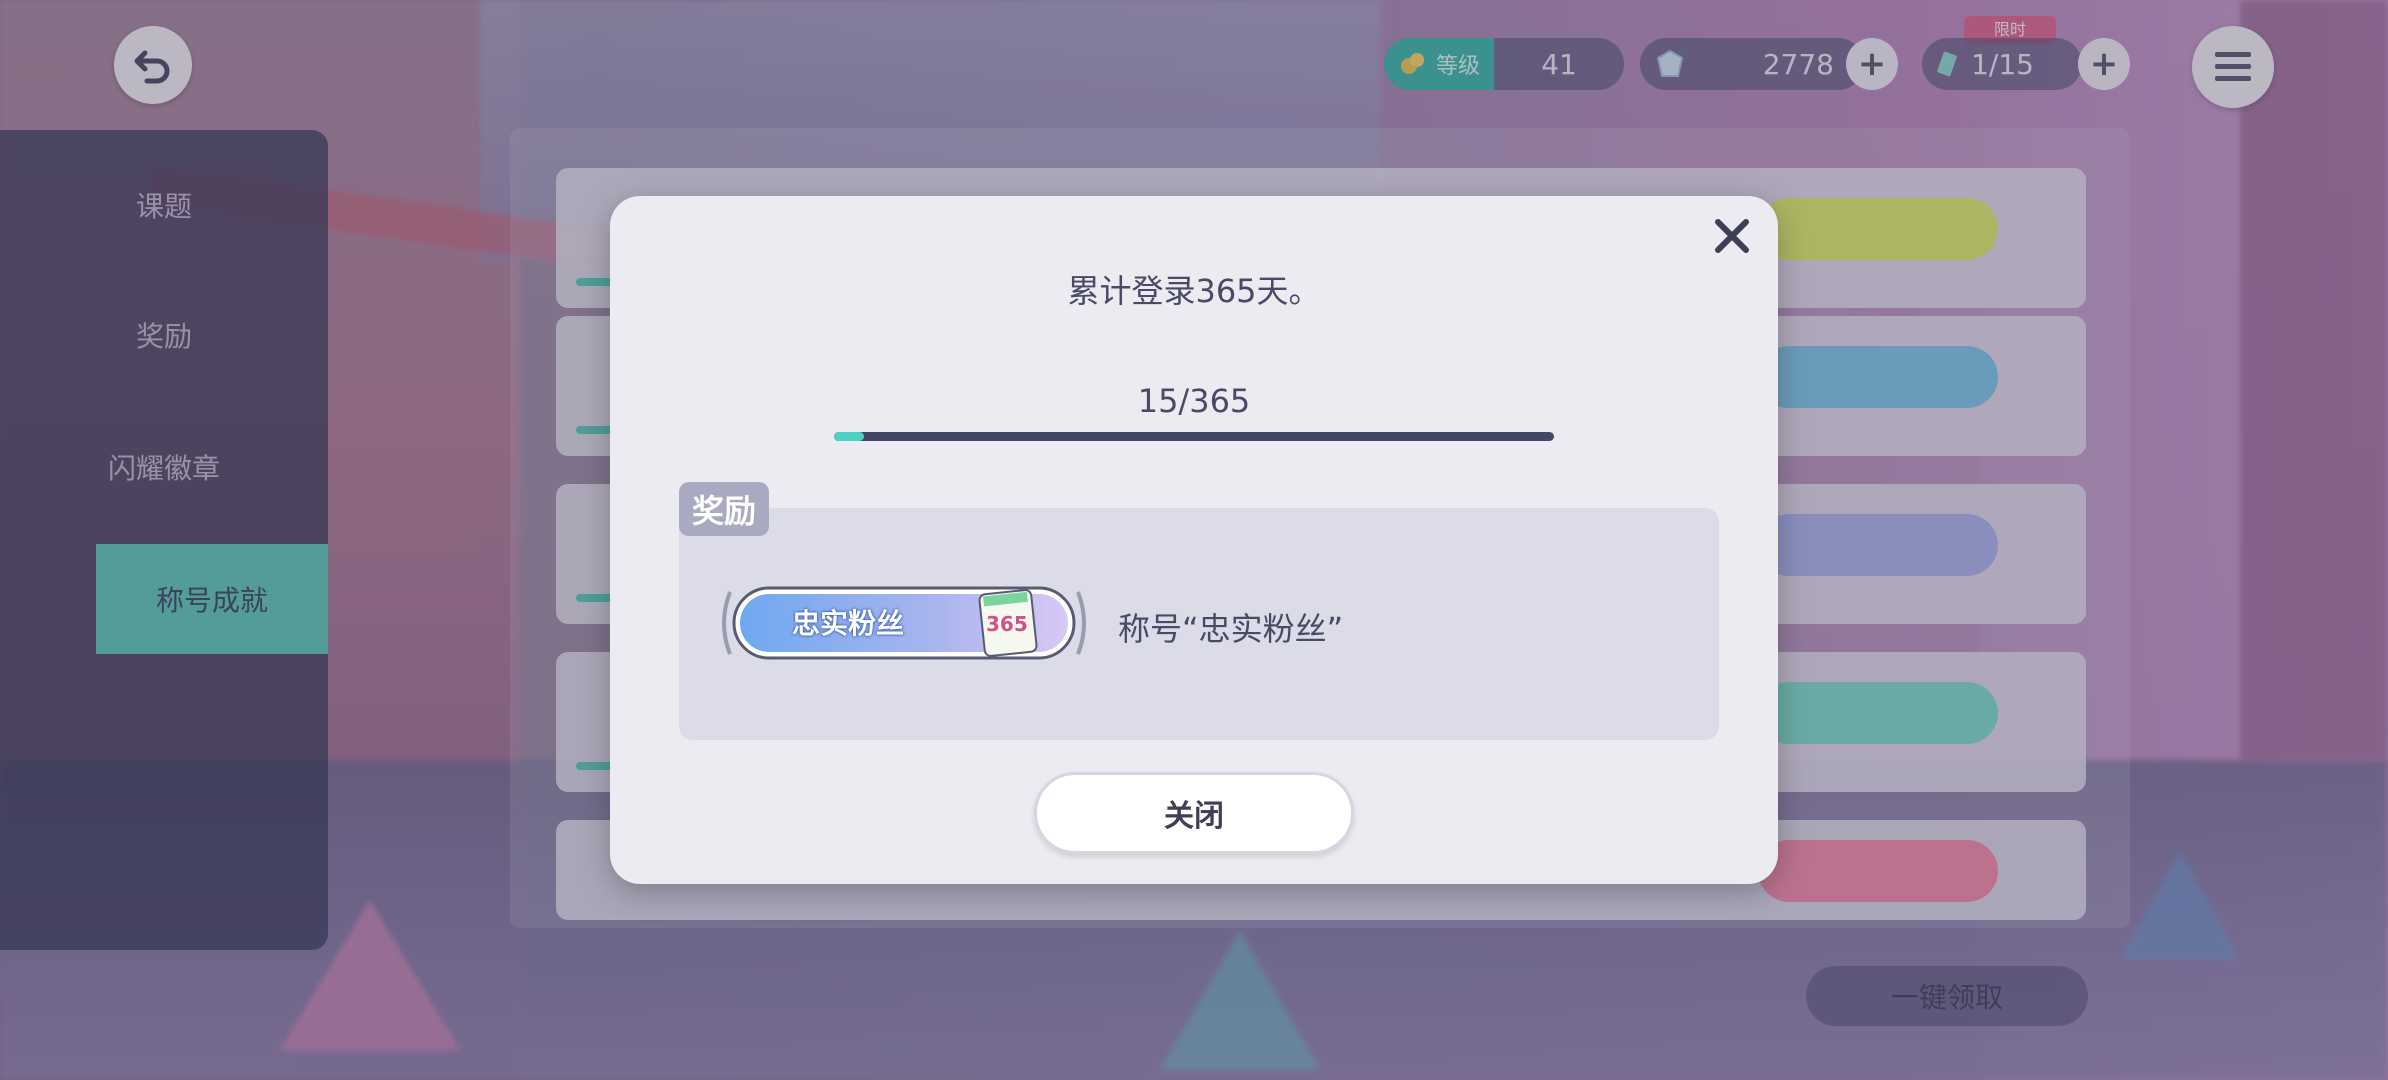 The width and height of the screenshot is (2388, 1080). I want to click on reward-tag: 奖励, so click(724, 509).